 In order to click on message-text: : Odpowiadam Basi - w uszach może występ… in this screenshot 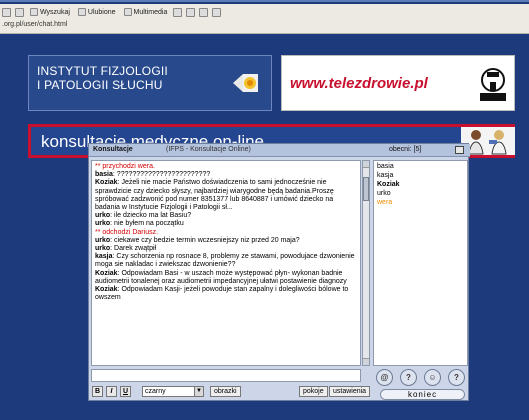, I will do `click(221, 277)`.